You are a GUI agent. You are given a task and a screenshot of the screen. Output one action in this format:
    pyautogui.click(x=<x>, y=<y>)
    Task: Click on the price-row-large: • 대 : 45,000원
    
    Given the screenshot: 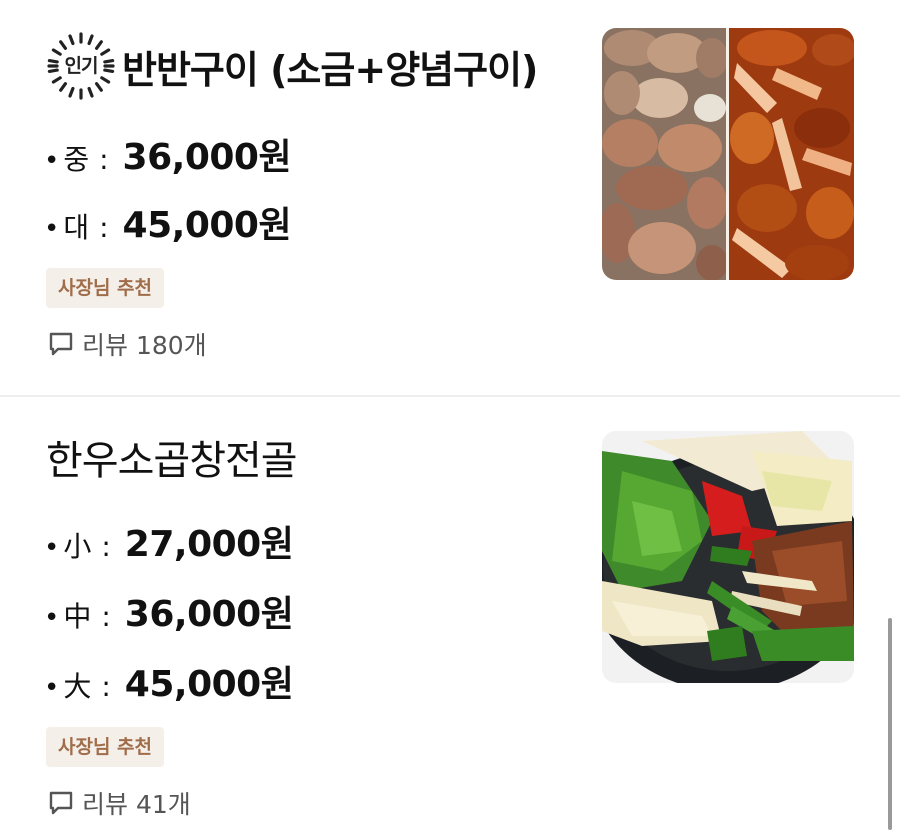 What is the action you would take?
    pyautogui.click(x=168, y=222)
    